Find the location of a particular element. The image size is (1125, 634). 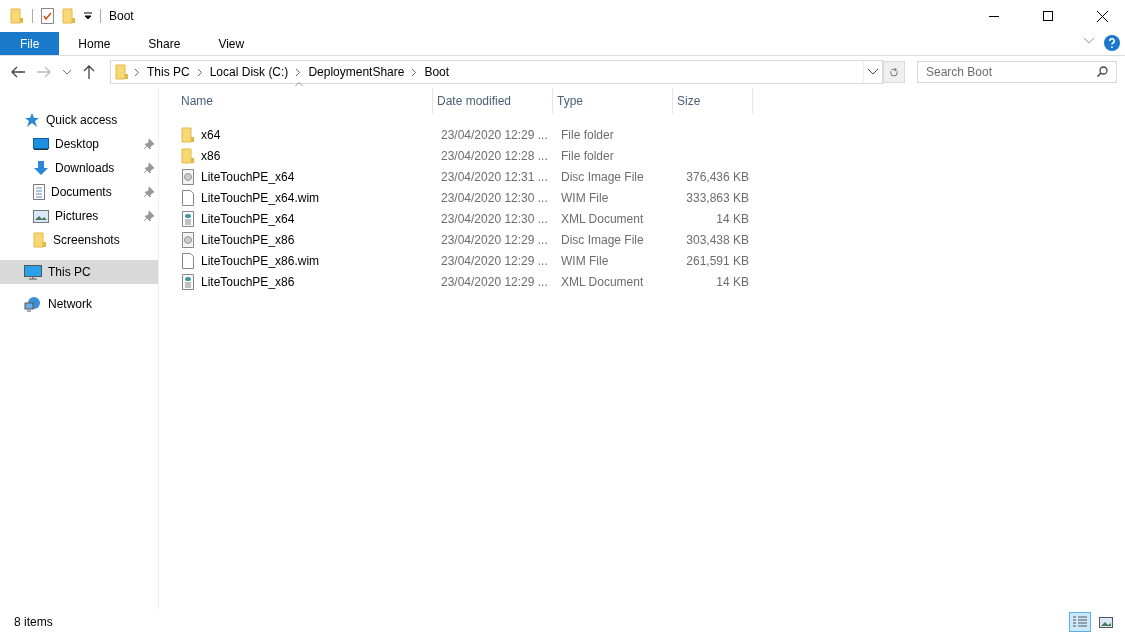

ribbon-tab: File is located at coordinates (30, 43).